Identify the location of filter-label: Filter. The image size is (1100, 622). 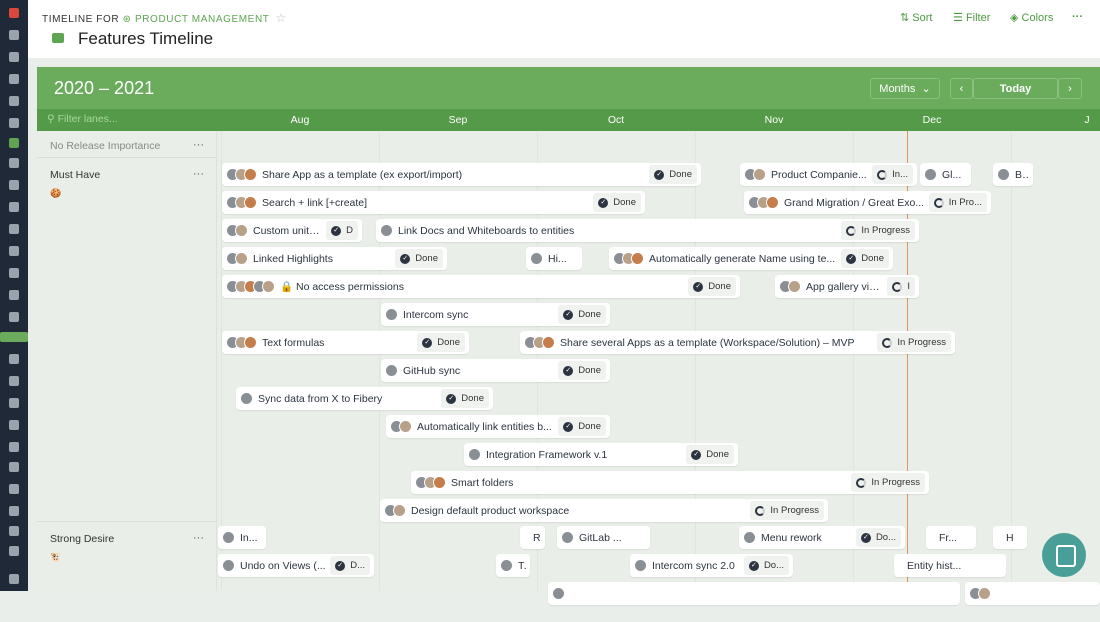
(978, 18).